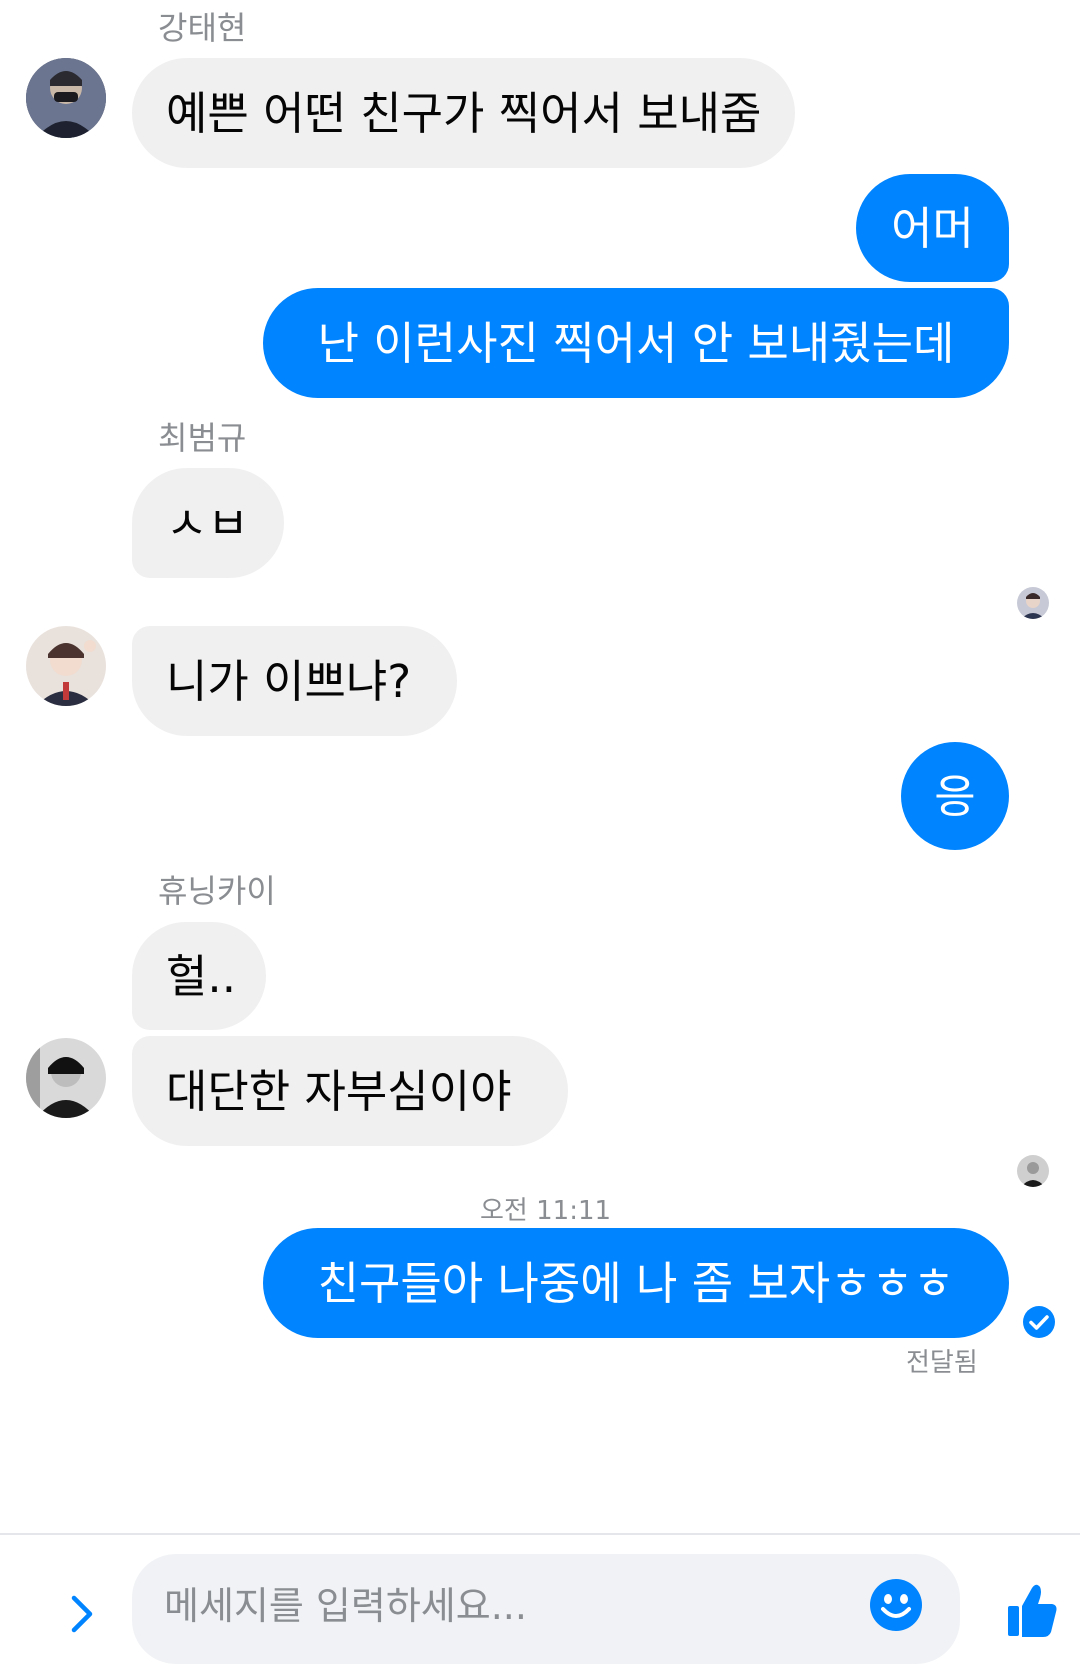 Image resolution: width=1080 pixels, height=1664 pixels. Describe the element at coordinates (208, 523) in the screenshot. I see `message-bubble-incoming: ㅅㅂ` at that location.